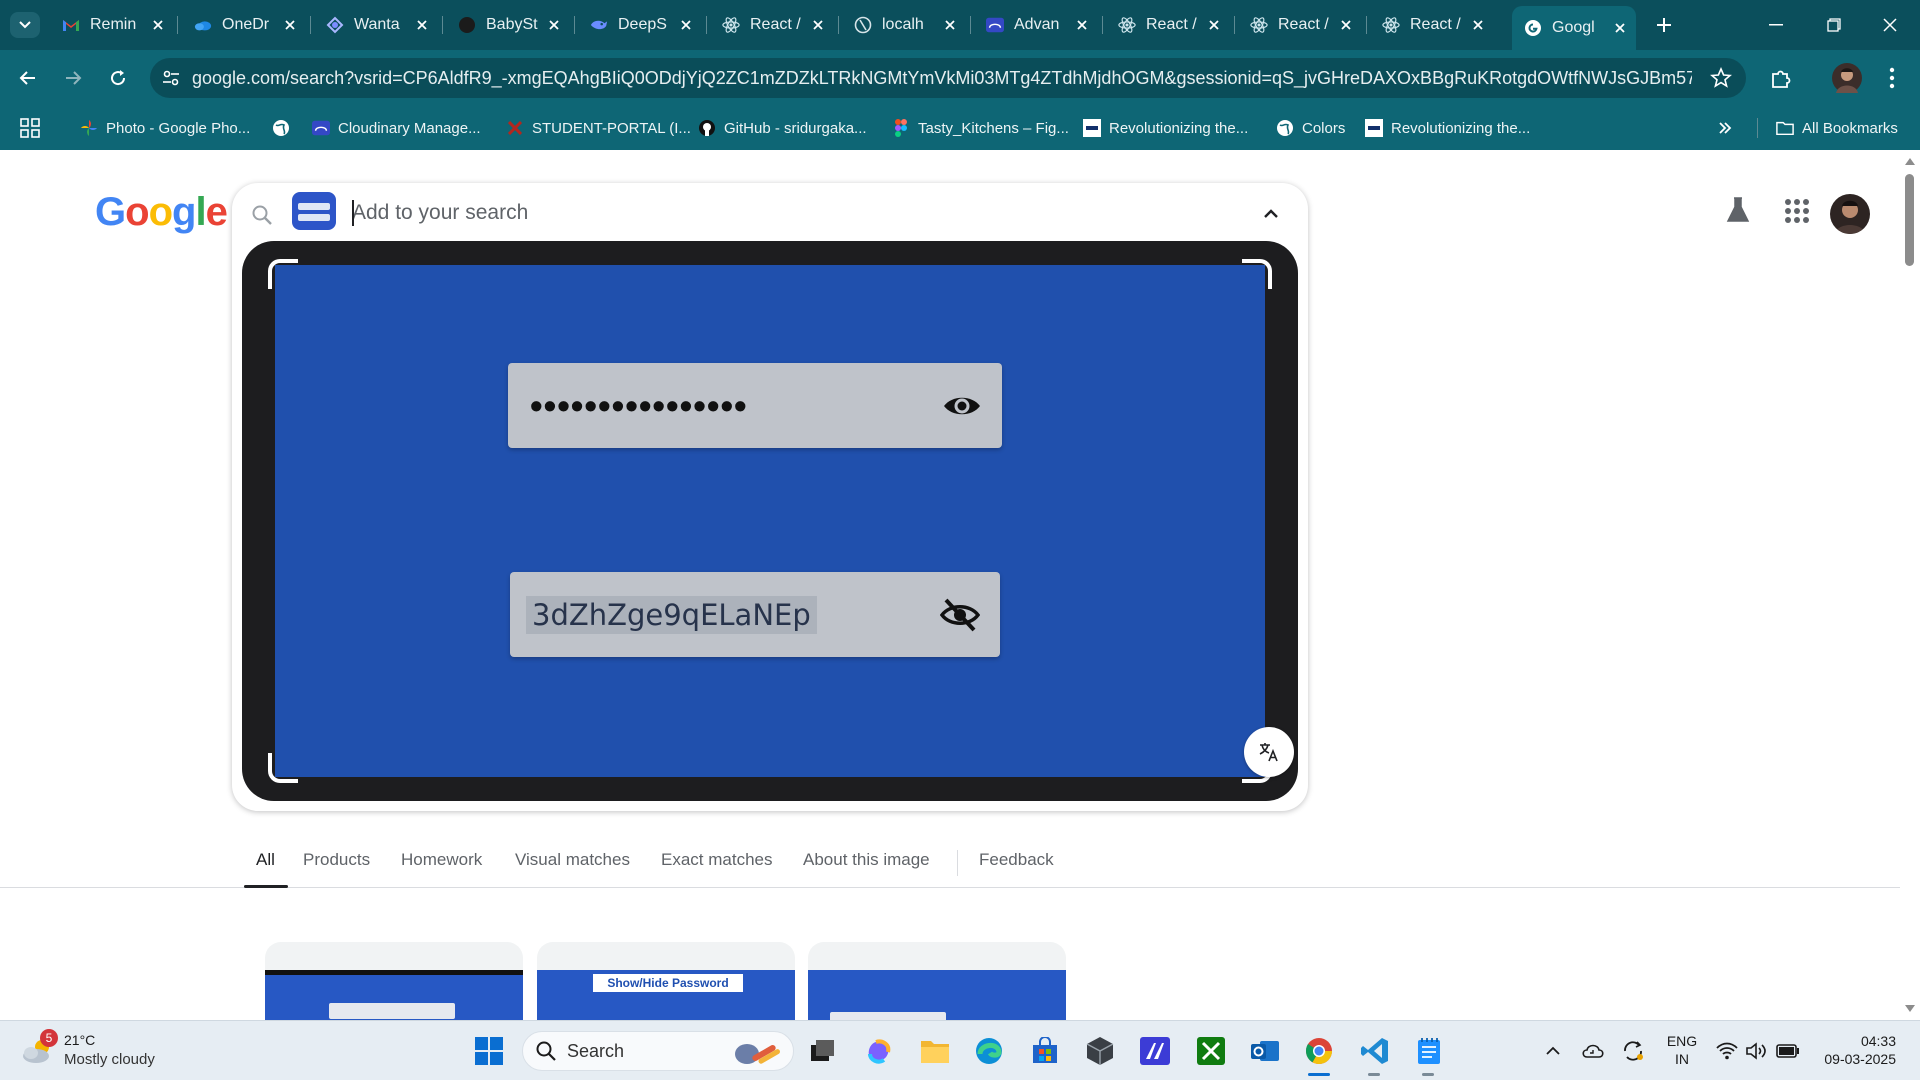 The image size is (1920, 1080). I want to click on labs-button, so click(1738, 210).